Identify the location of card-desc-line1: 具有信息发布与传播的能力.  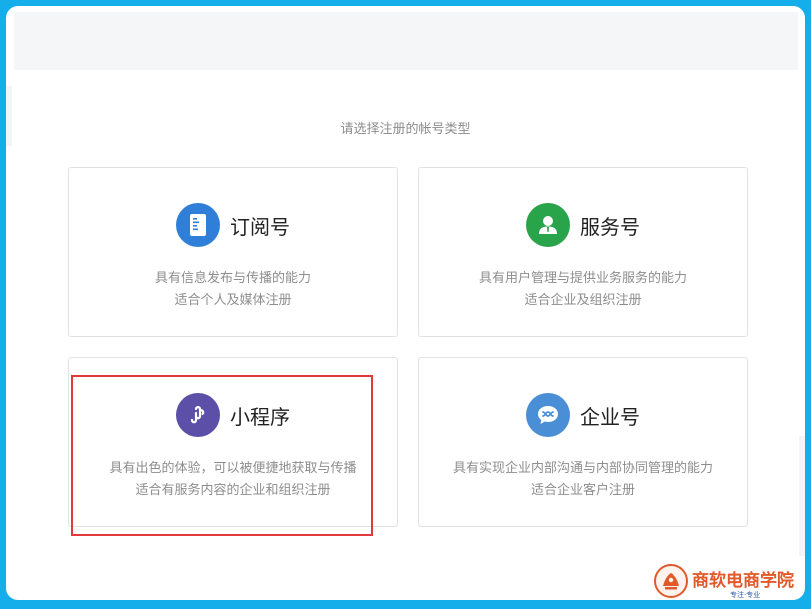
(232, 278).